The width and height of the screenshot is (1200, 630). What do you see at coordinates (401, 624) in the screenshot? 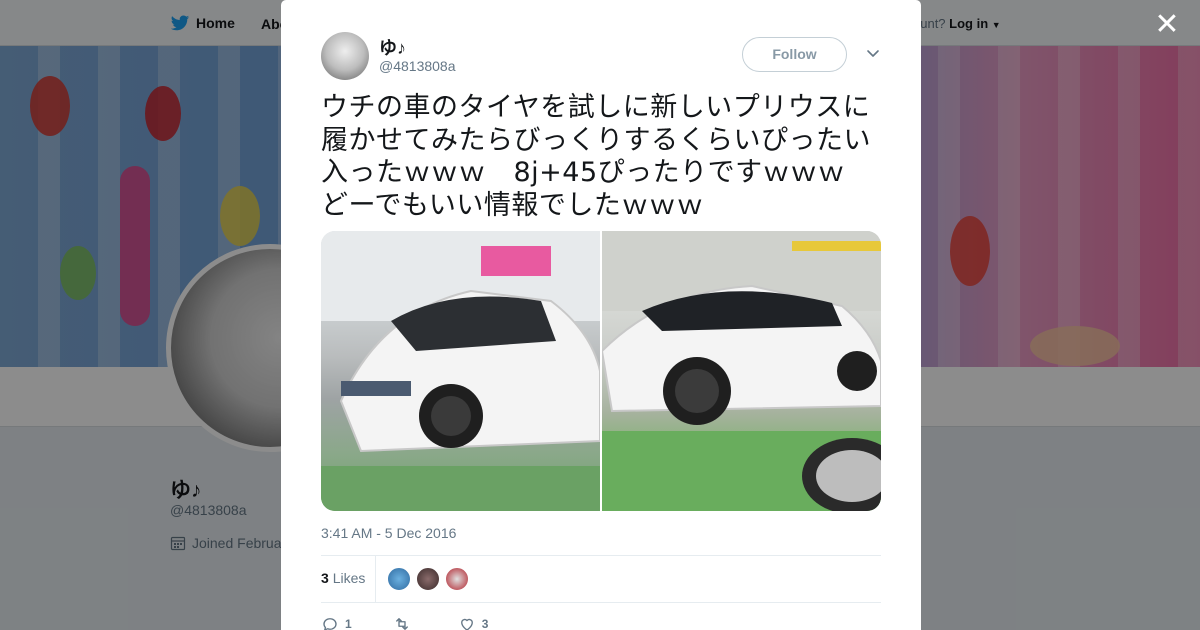
I see `retweet-icon` at bounding box center [401, 624].